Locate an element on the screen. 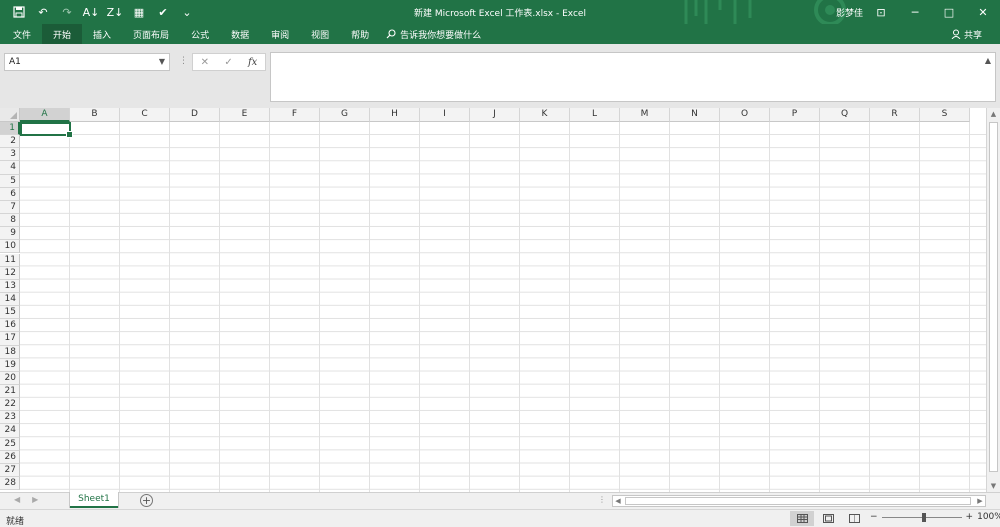 This screenshot has height=527, width=1000. row-header-28: 28 is located at coordinates (10, 484).